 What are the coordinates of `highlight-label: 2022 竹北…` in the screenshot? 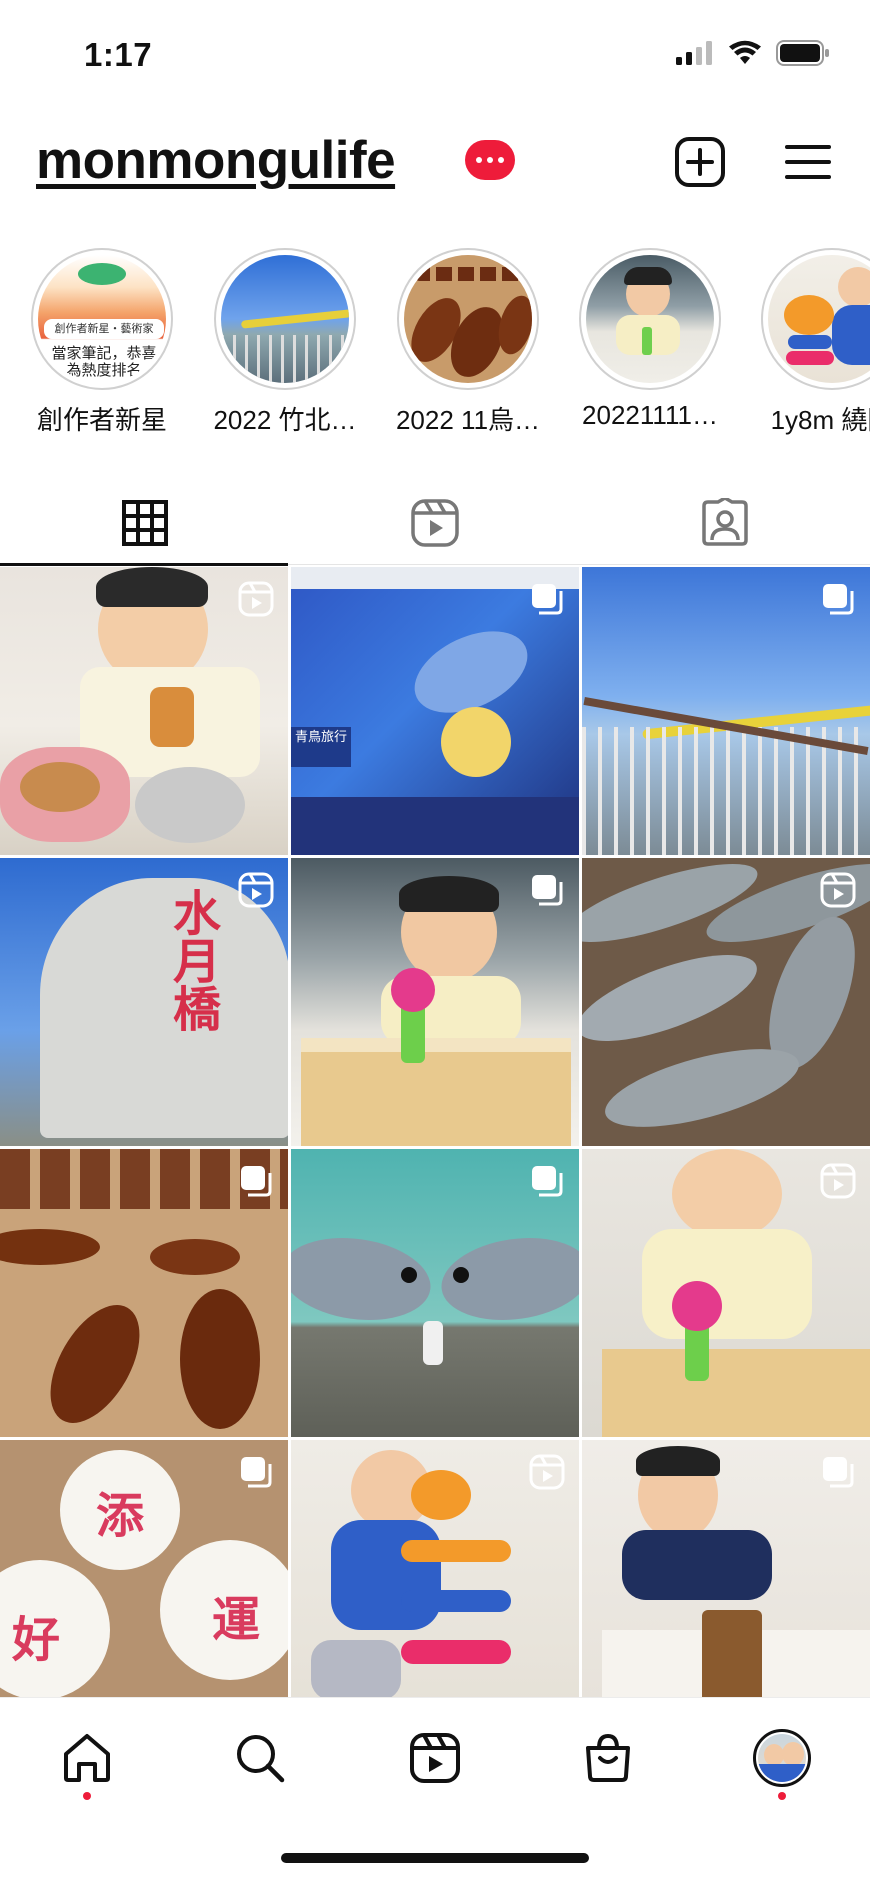 It's located at (285, 420).